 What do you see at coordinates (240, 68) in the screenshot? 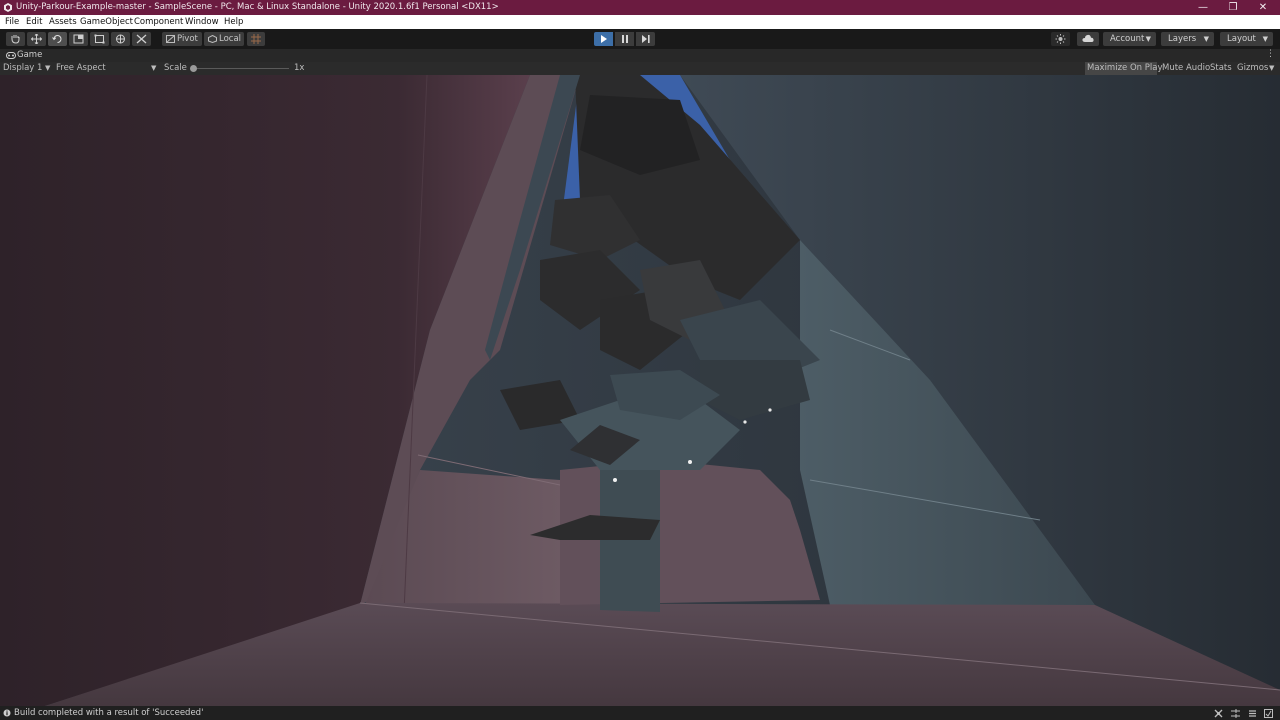
I see `scale-slider-track` at bounding box center [240, 68].